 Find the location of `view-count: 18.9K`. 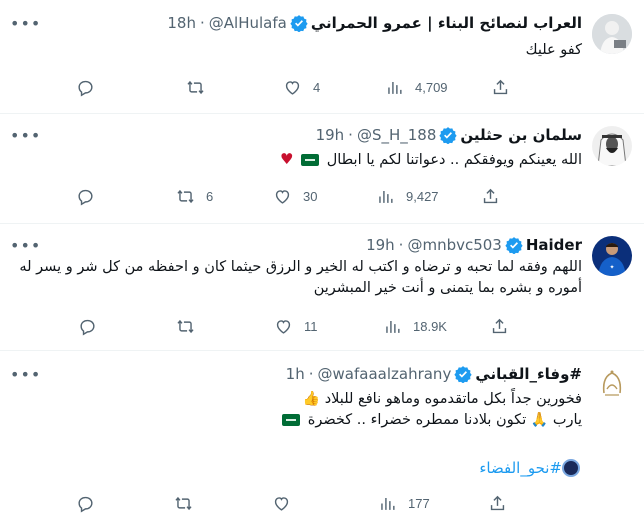

view-count: 18.9K is located at coordinates (430, 326).